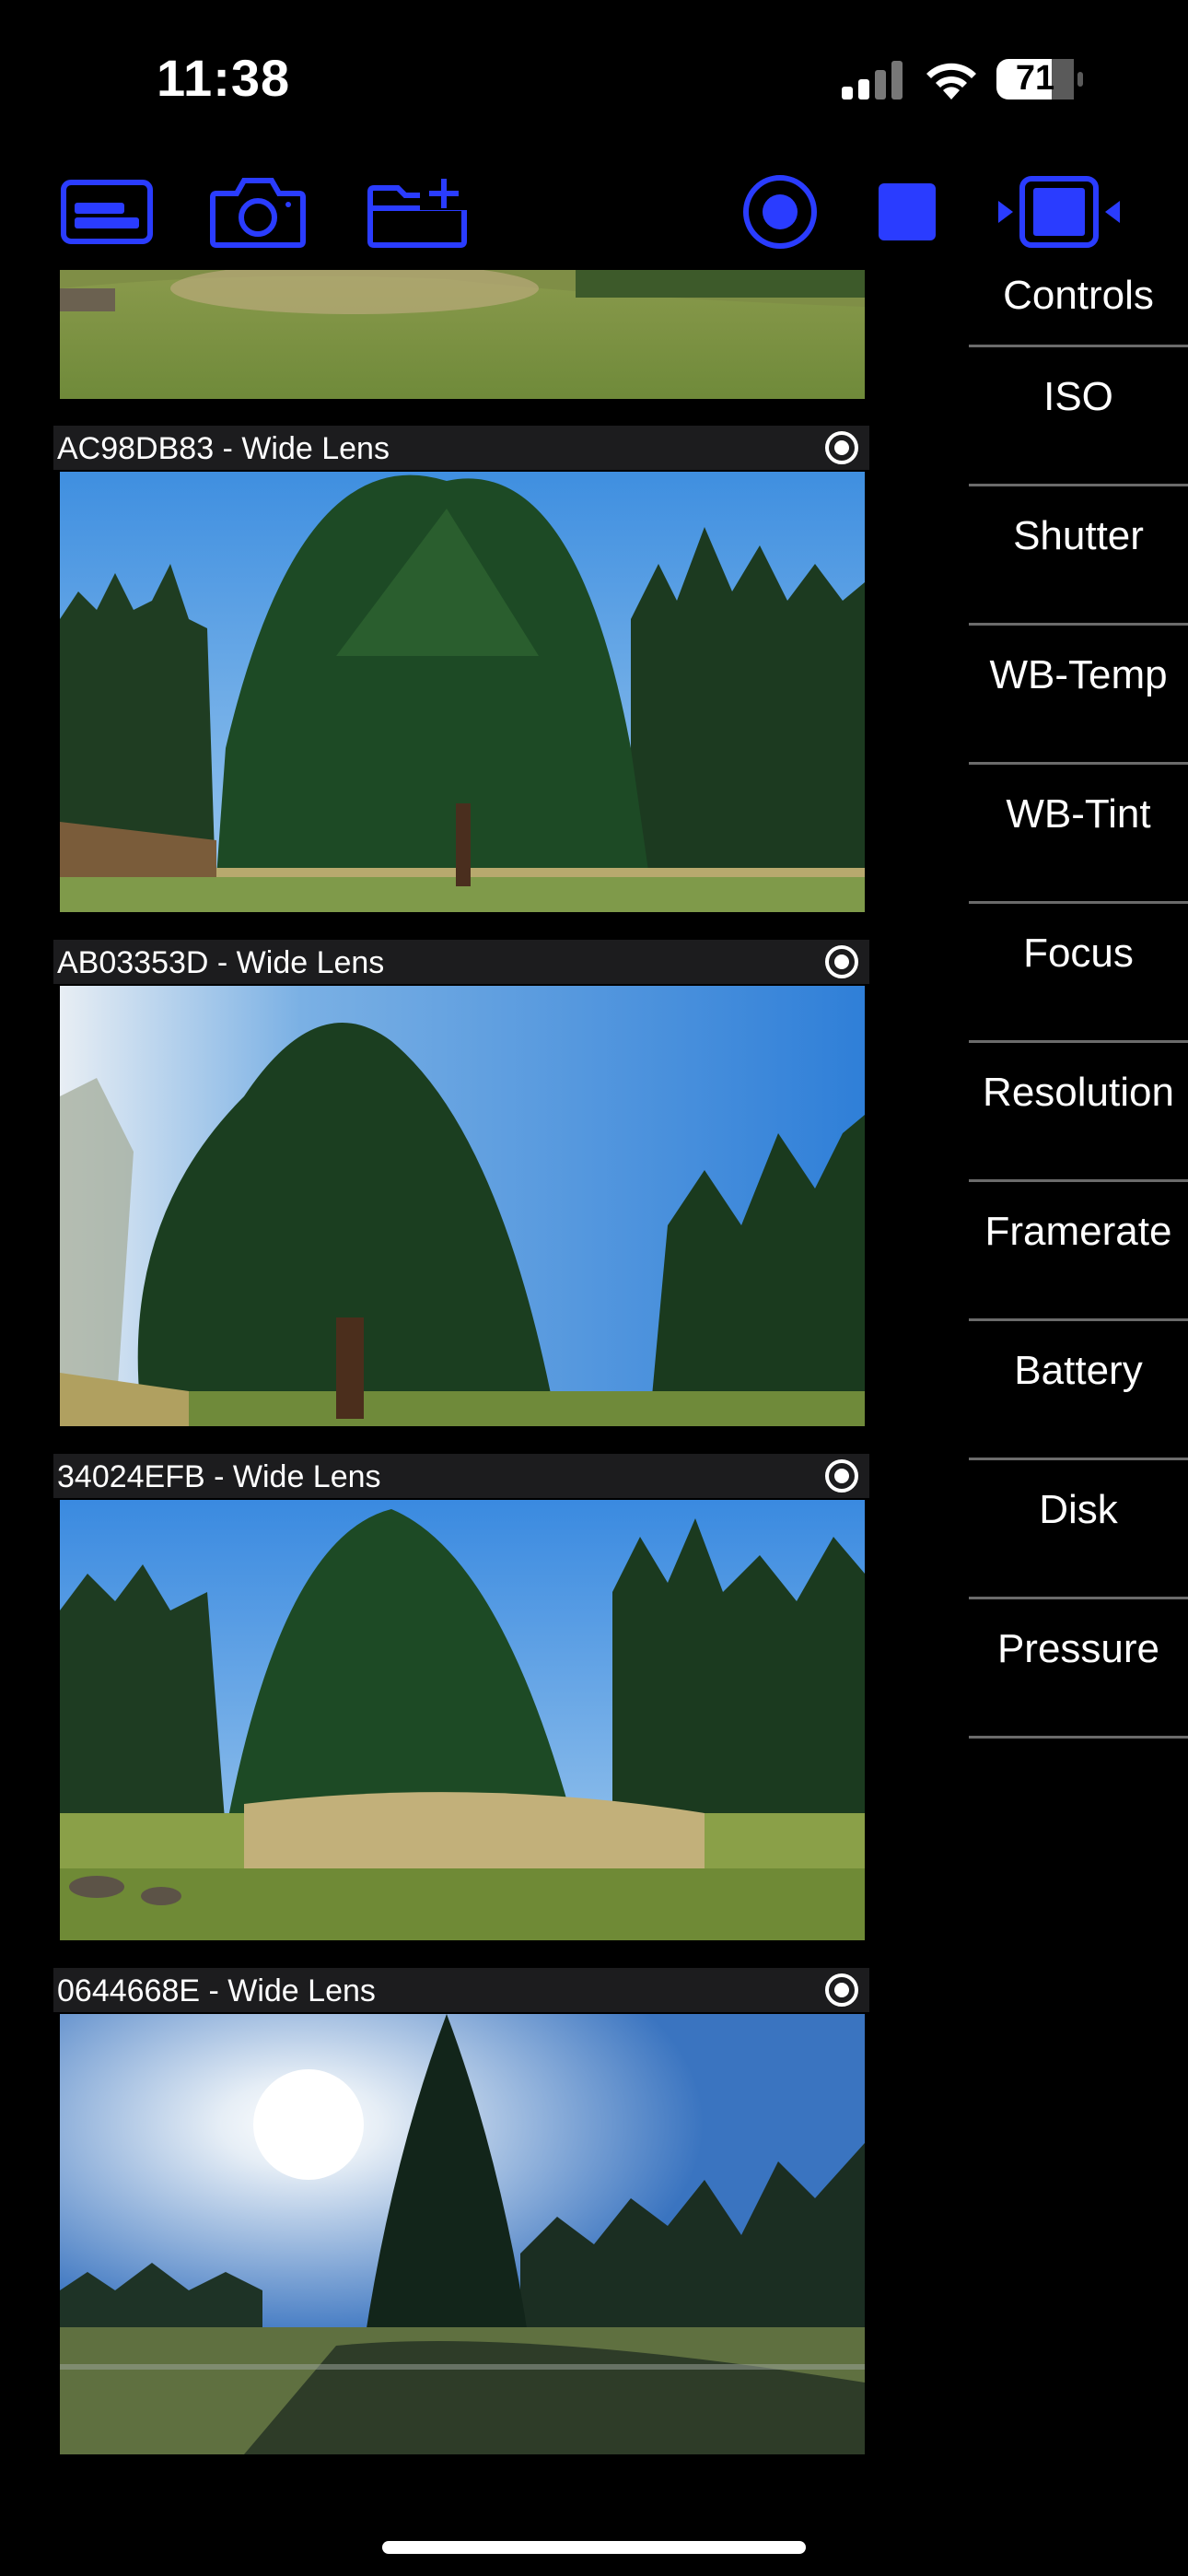 The width and height of the screenshot is (1188, 2576). I want to click on control-wb-temp: WB-Temp, so click(1078, 675).